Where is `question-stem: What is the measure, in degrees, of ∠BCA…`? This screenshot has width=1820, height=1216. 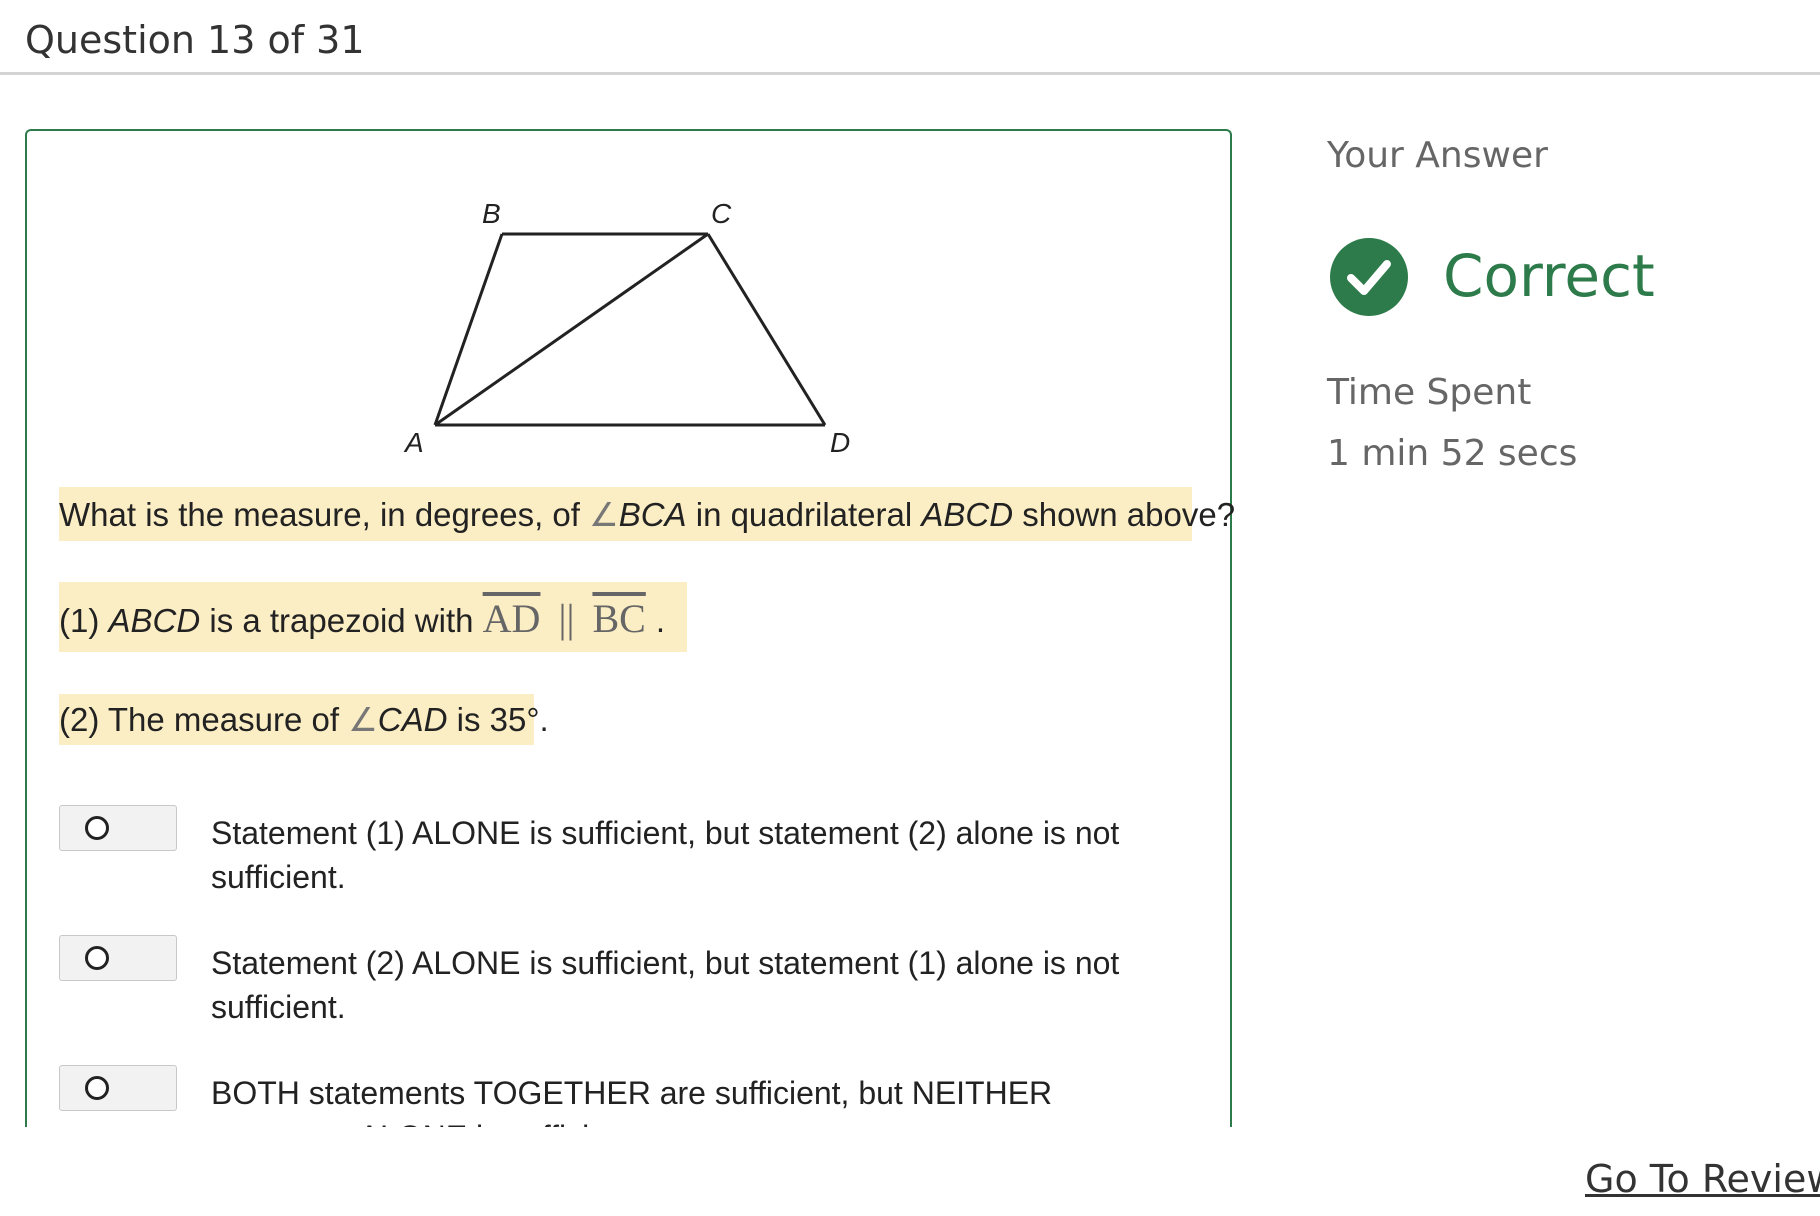
question-stem: What is the measure, in degrees, of ∠BCA… is located at coordinates (647, 514).